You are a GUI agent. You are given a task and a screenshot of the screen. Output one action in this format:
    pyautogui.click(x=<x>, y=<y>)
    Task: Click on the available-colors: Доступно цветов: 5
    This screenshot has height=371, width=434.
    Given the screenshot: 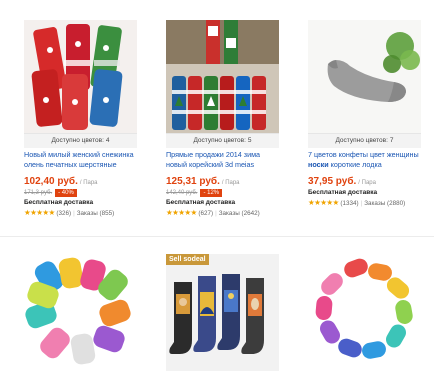 What is the action you would take?
    pyautogui.click(x=222, y=140)
    